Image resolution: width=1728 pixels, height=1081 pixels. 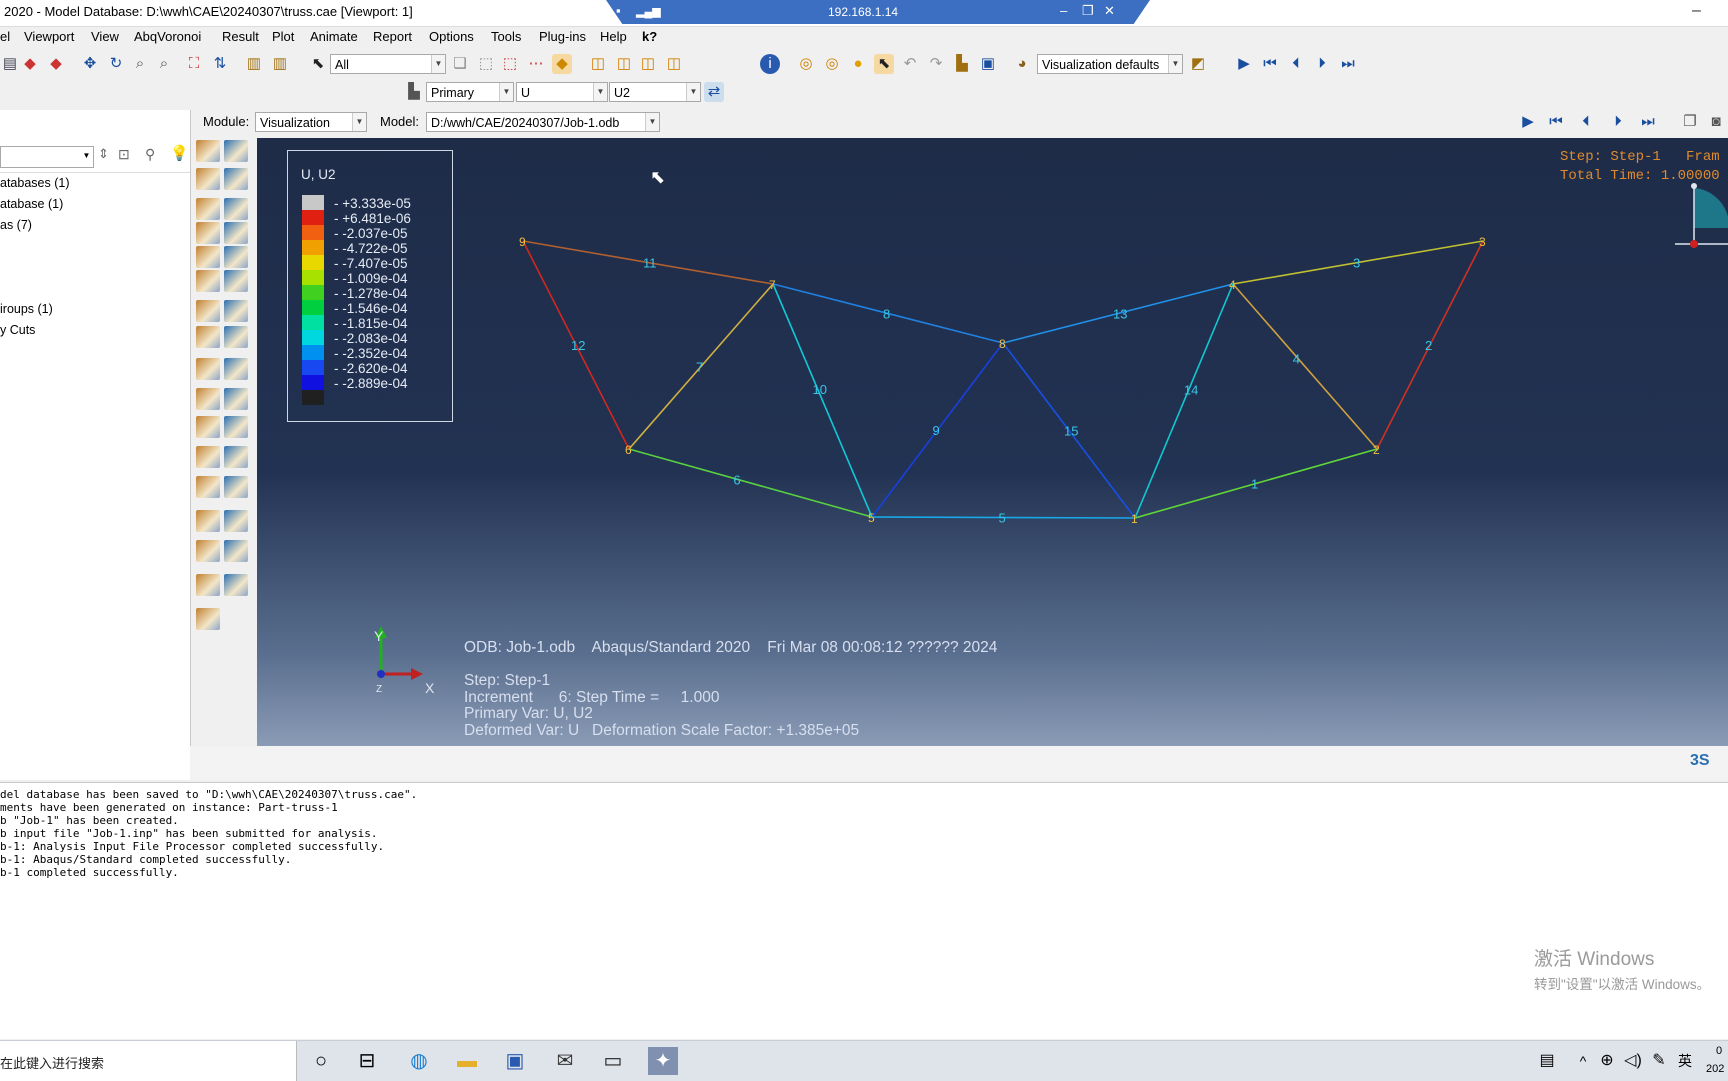 What do you see at coordinates (674, 64) in the screenshot?
I see `view-side-icon: ◫` at bounding box center [674, 64].